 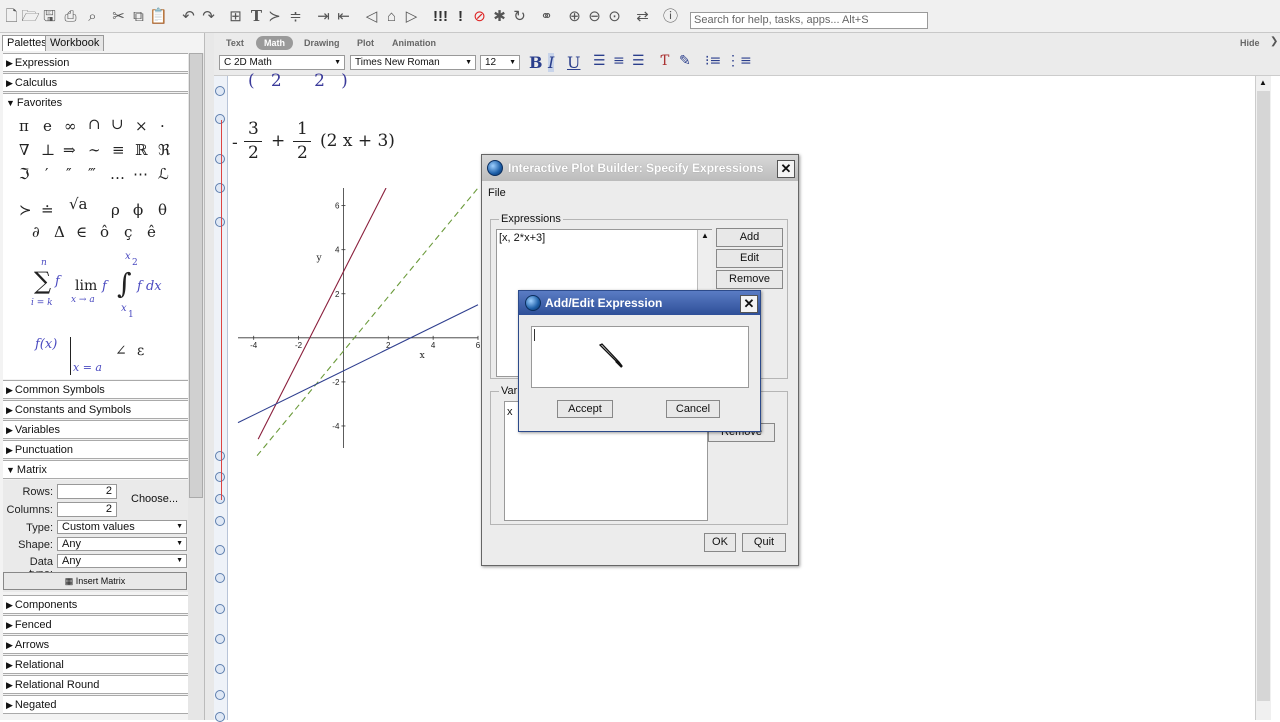 I want to click on italic-icon: I, so click(x=551, y=62).